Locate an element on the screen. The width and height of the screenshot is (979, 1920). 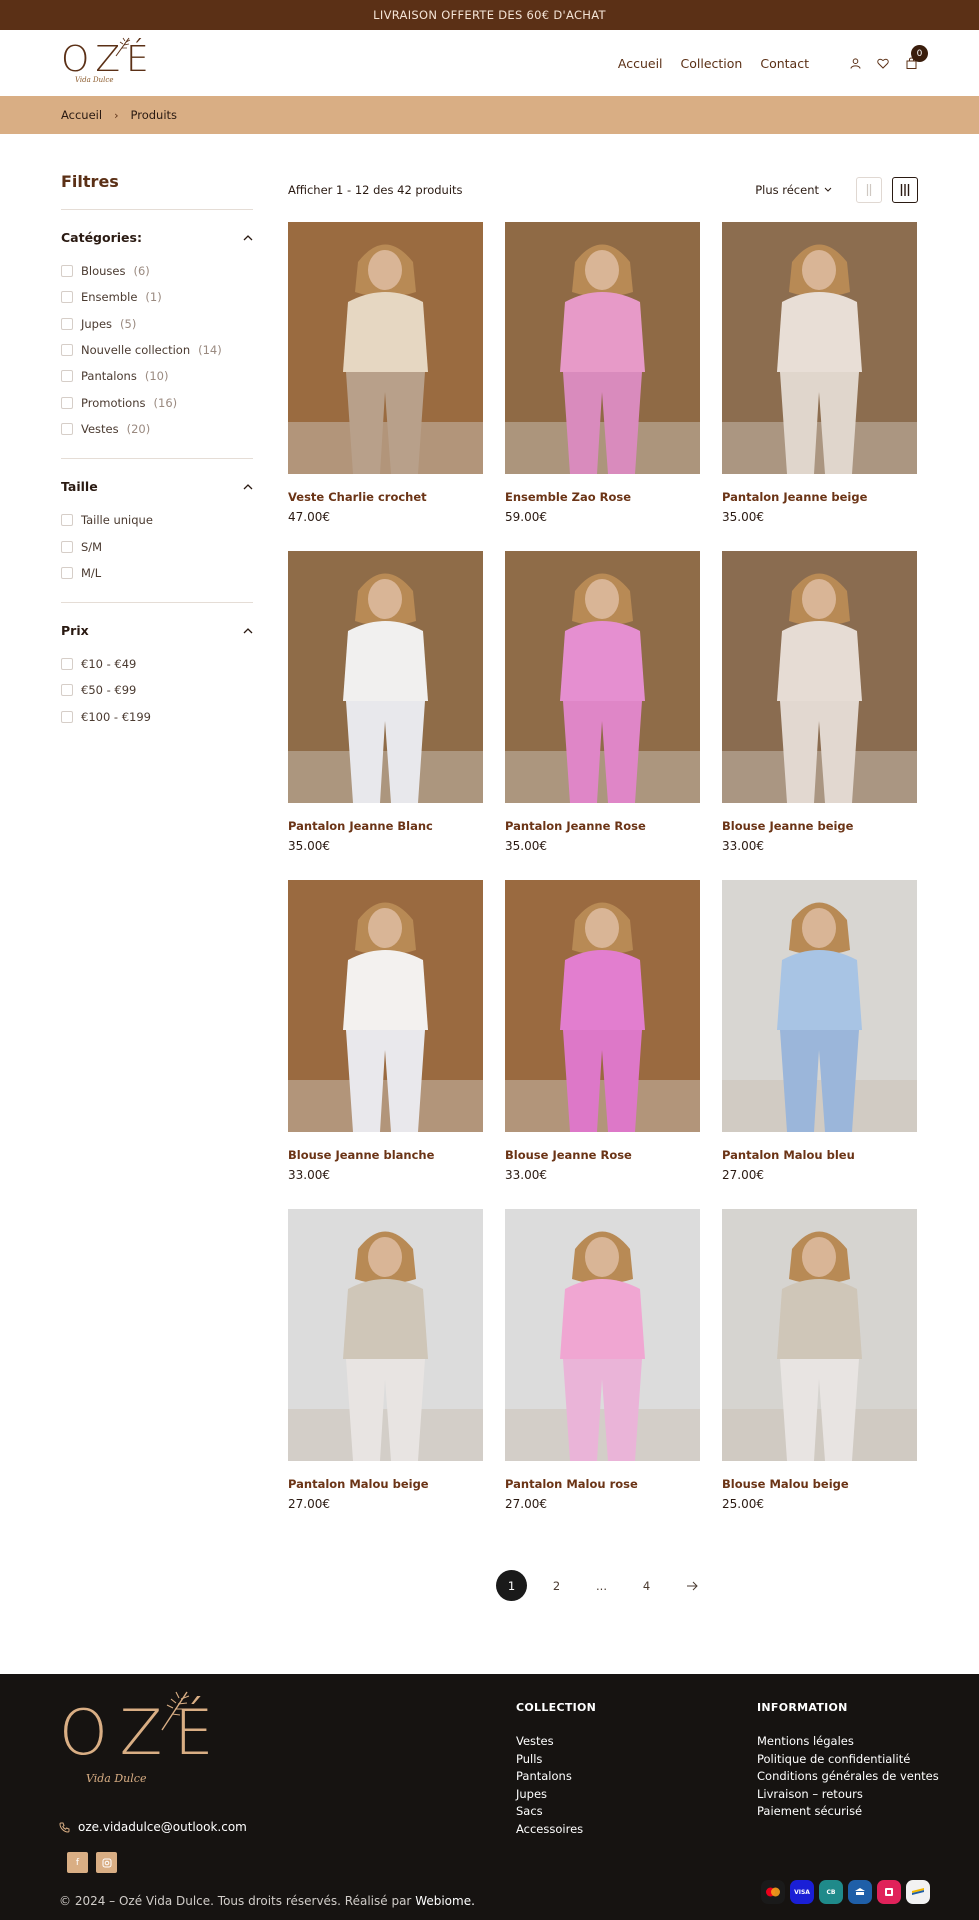
page-2: 2 is located at coordinates (556, 1585).